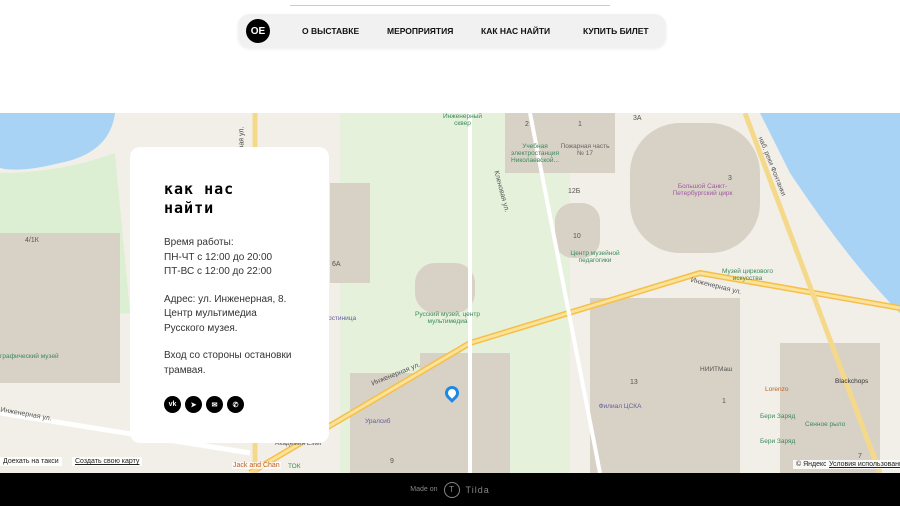  Describe the element at coordinates (31, 461) in the screenshot. I see `taxi-link: Доехать на такси` at that location.